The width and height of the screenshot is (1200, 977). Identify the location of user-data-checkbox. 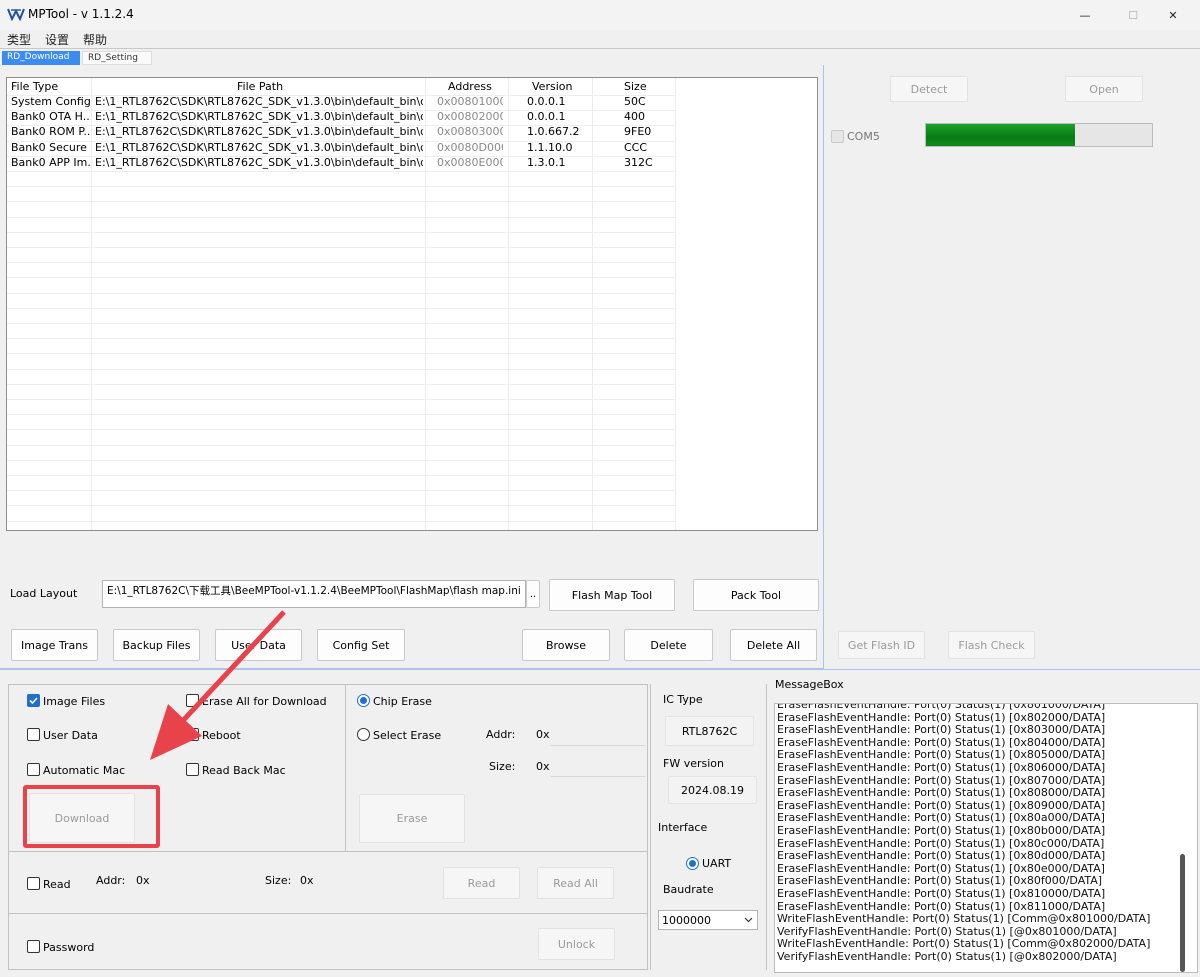
(33, 734).